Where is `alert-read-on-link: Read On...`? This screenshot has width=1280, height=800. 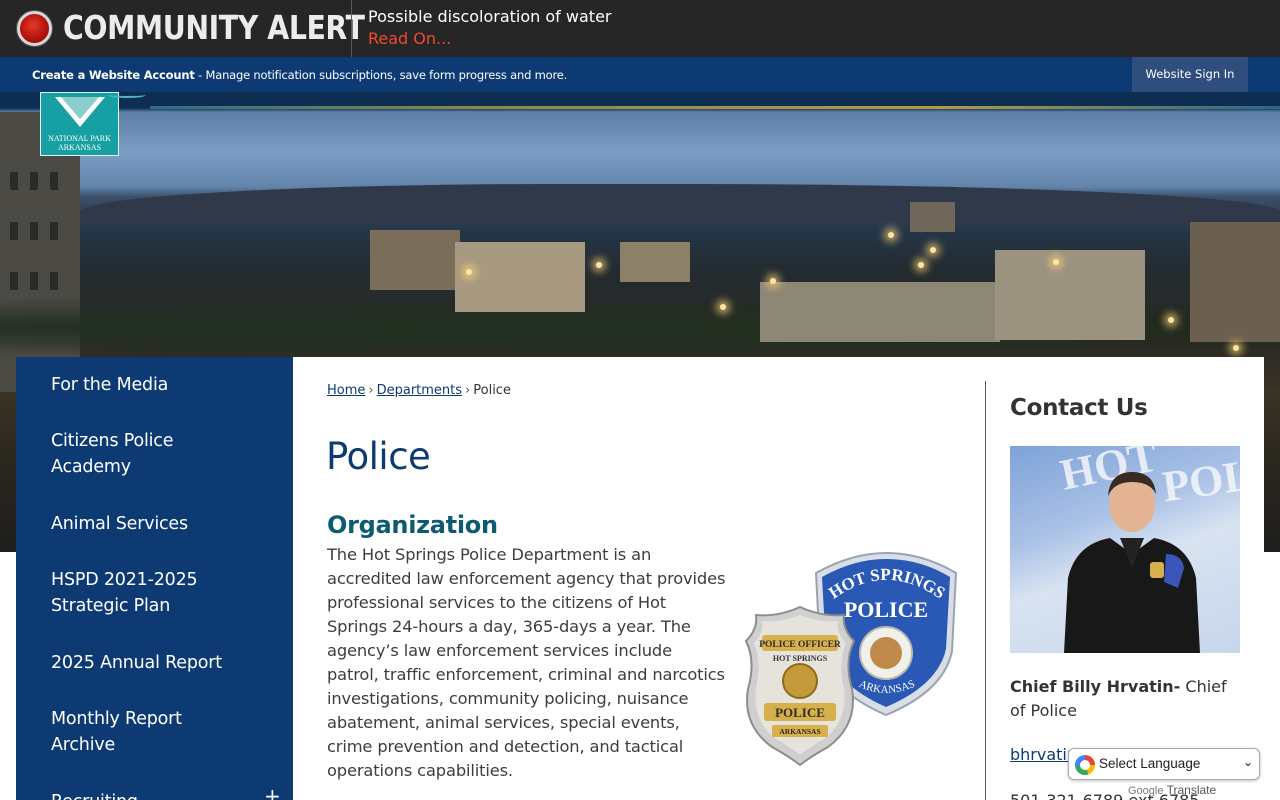
alert-read-on-link: Read On... is located at coordinates (409, 38).